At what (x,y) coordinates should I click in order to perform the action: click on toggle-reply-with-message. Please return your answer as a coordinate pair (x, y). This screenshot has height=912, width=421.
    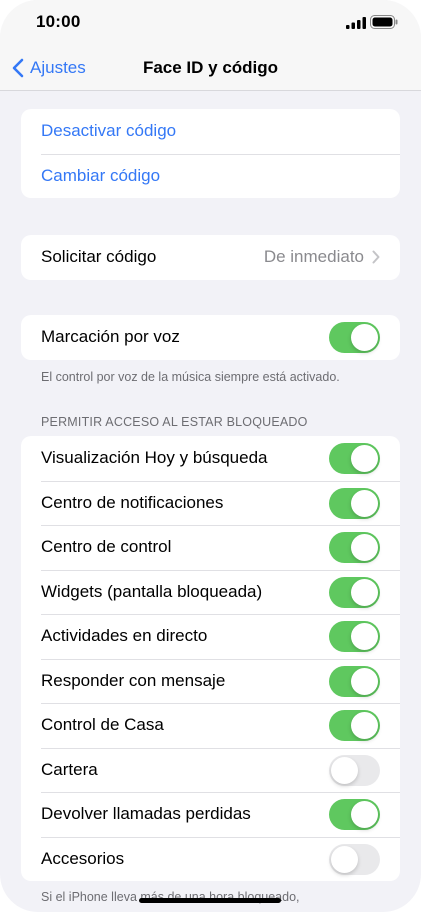
    Looking at the image, I should click on (354, 681).